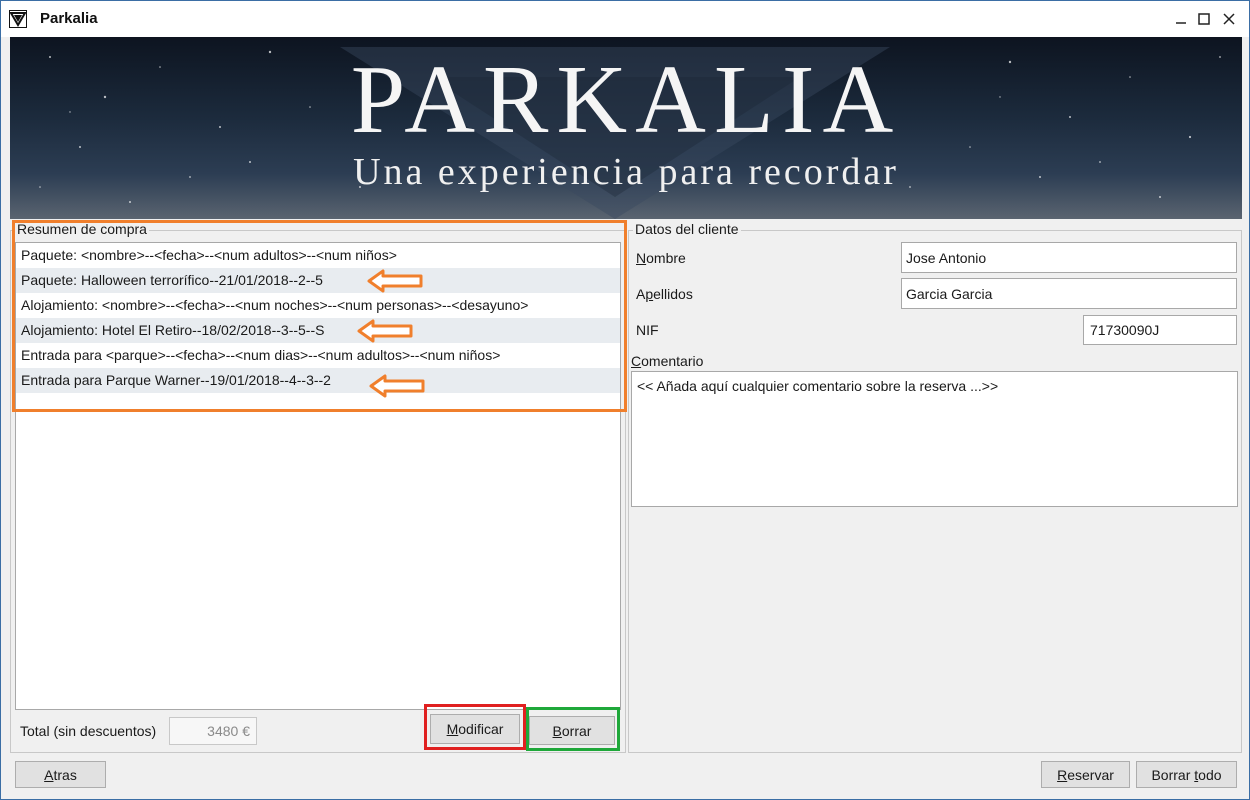 The width and height of the screenshot is (1250, 800). What do you see at coordinates (228, 731) in the screenshot?
I see `total-value: 3480 €` at bounding box center [228, 731].